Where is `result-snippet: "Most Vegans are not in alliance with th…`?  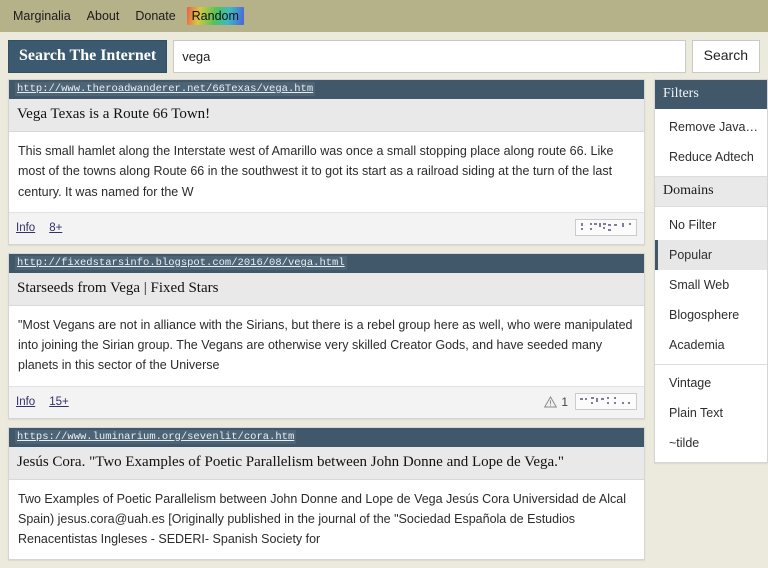
result-snippet: "Most Vegans are not in alliance with th… is located at coordinates (325, 345).